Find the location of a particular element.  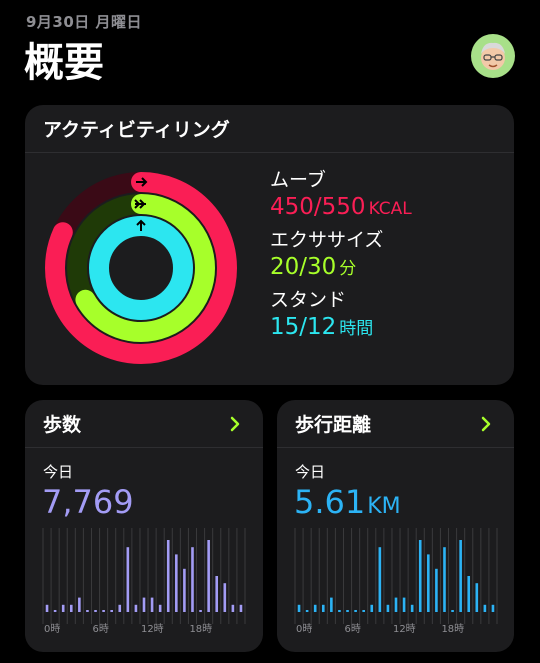

activity-card-title: アクティビティリング is located at coordinates (136, 130).